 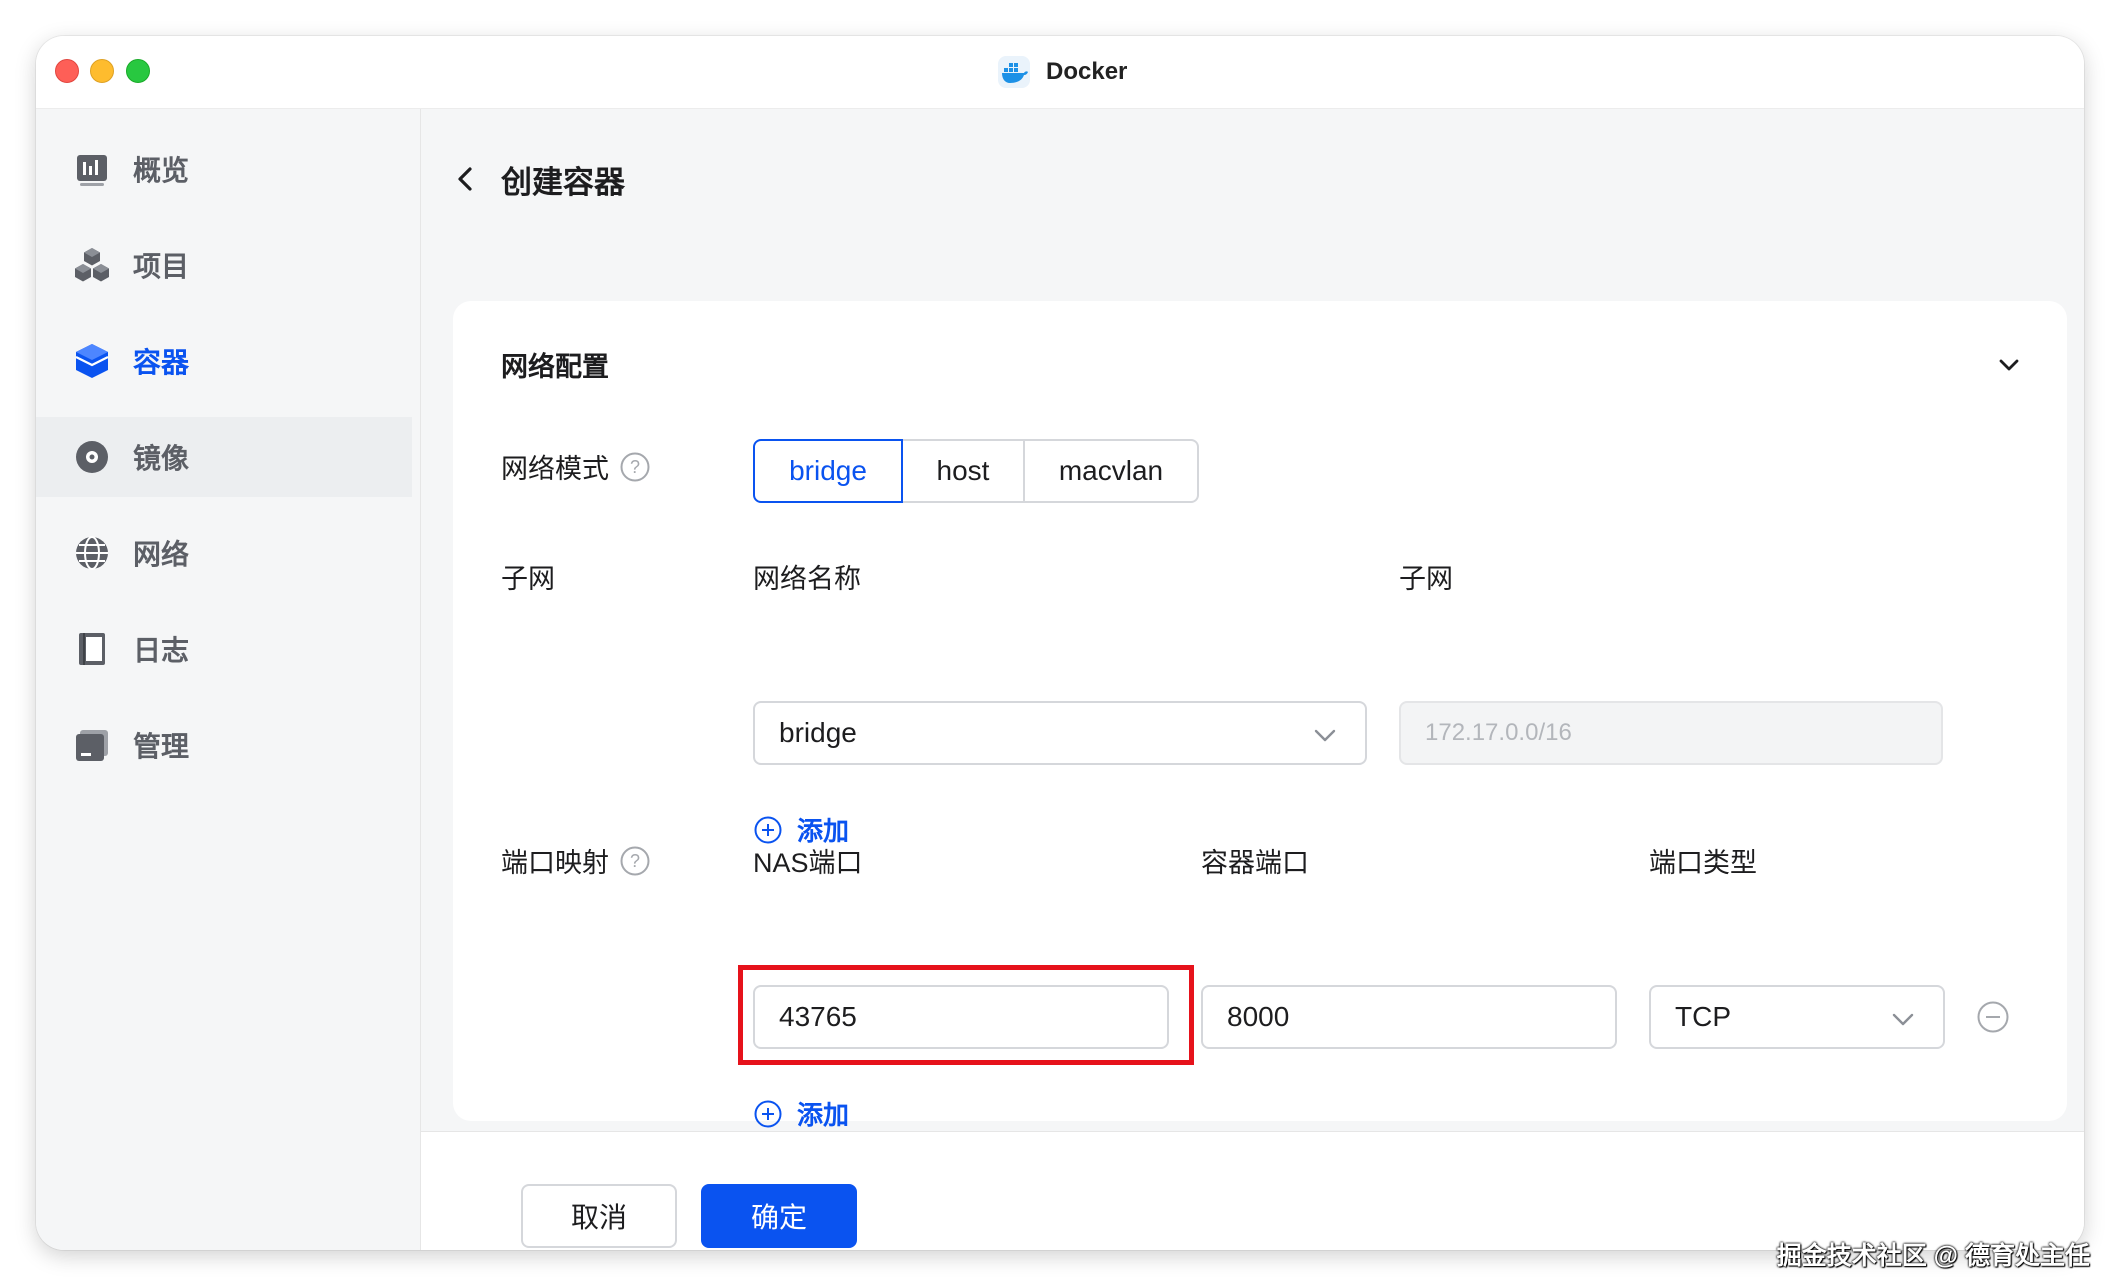 I want to click on network-mode-host-option: host, so click(x=964, y=471).